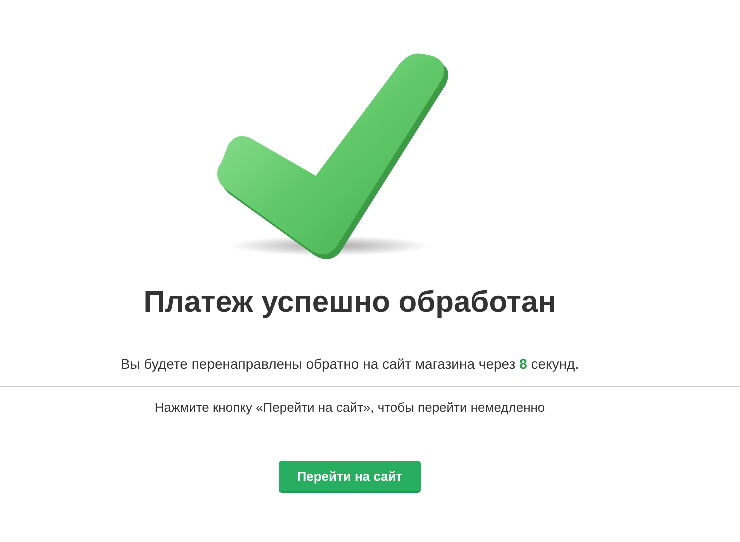 Image resolution: width=740 pixels, height=542 pixels. I want to click on page-title: Платеж успешно обработан, so click(350, 303).